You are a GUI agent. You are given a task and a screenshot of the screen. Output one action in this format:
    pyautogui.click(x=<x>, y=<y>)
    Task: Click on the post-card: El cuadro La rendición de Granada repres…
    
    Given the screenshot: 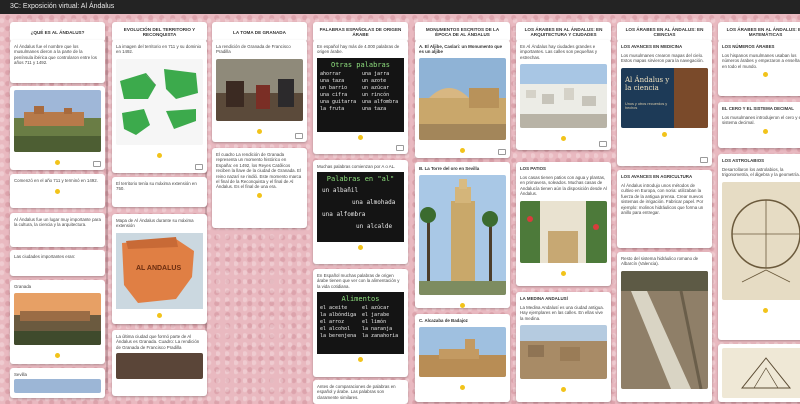 What is the action you would take?
    pyautogui.click(x=259, y=188)
    